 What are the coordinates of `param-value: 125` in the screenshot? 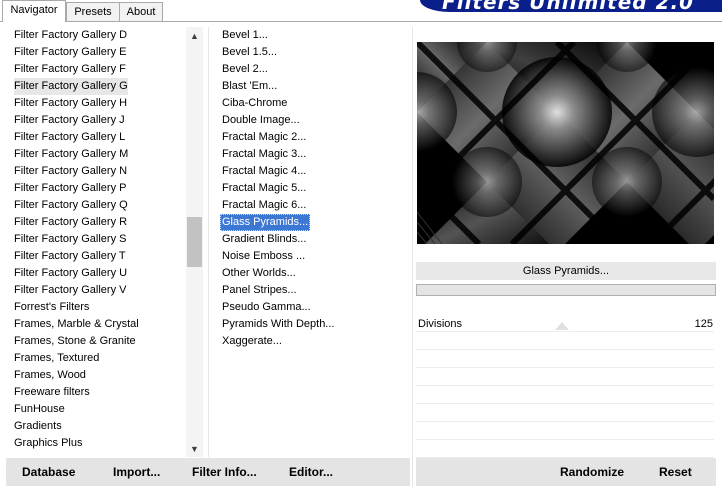 It's located at (703, 324).